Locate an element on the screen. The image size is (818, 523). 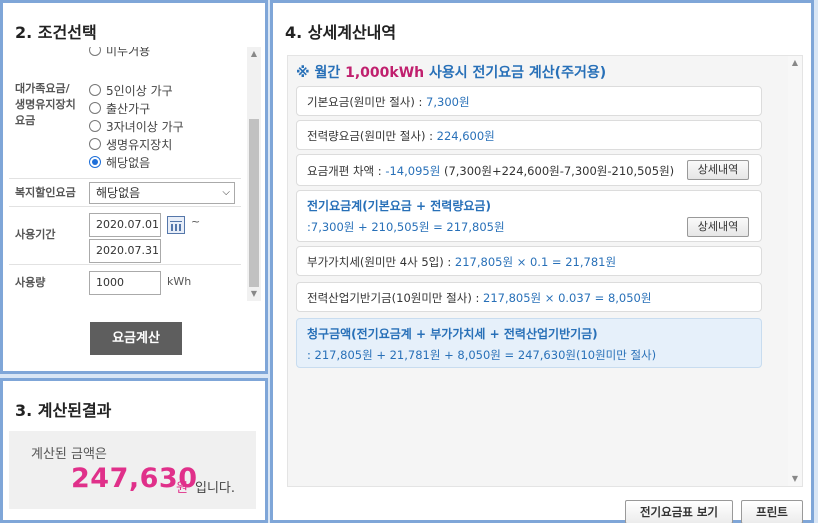
print-button: 프린트 is located at coordinates (772, 511).